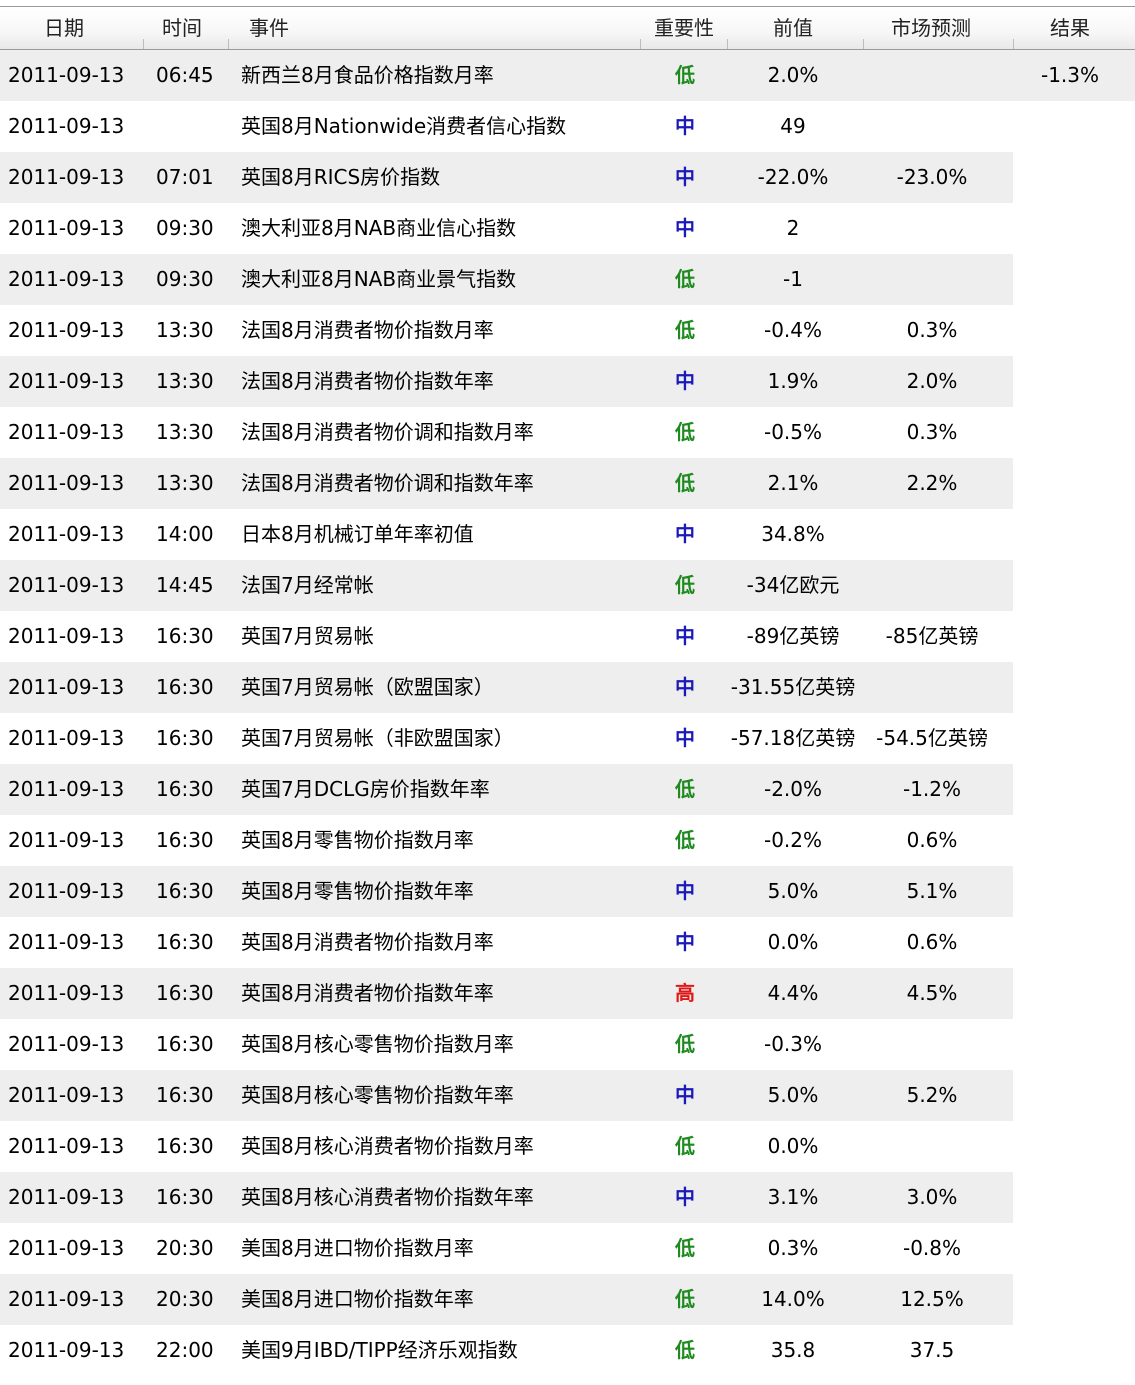 The width and height of the screenshot is (1135, 1385). What do you see at coordinates (932, 1197) in the screenshot?
I see `cell-forecast: 3.0%` at bounding box center [932, 1197].